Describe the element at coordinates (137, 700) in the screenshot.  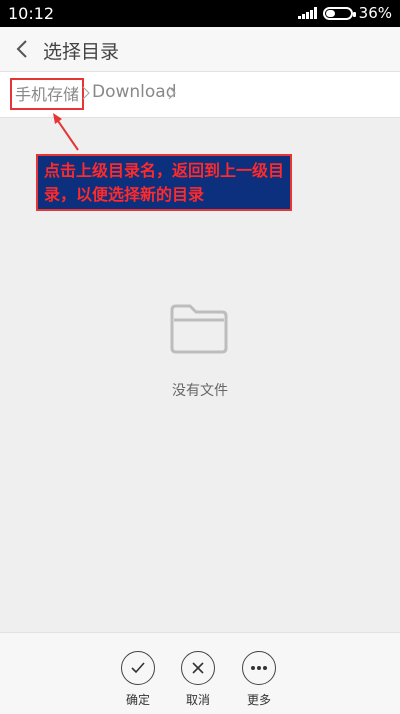
I see `confirm-label: 确定` at that location.